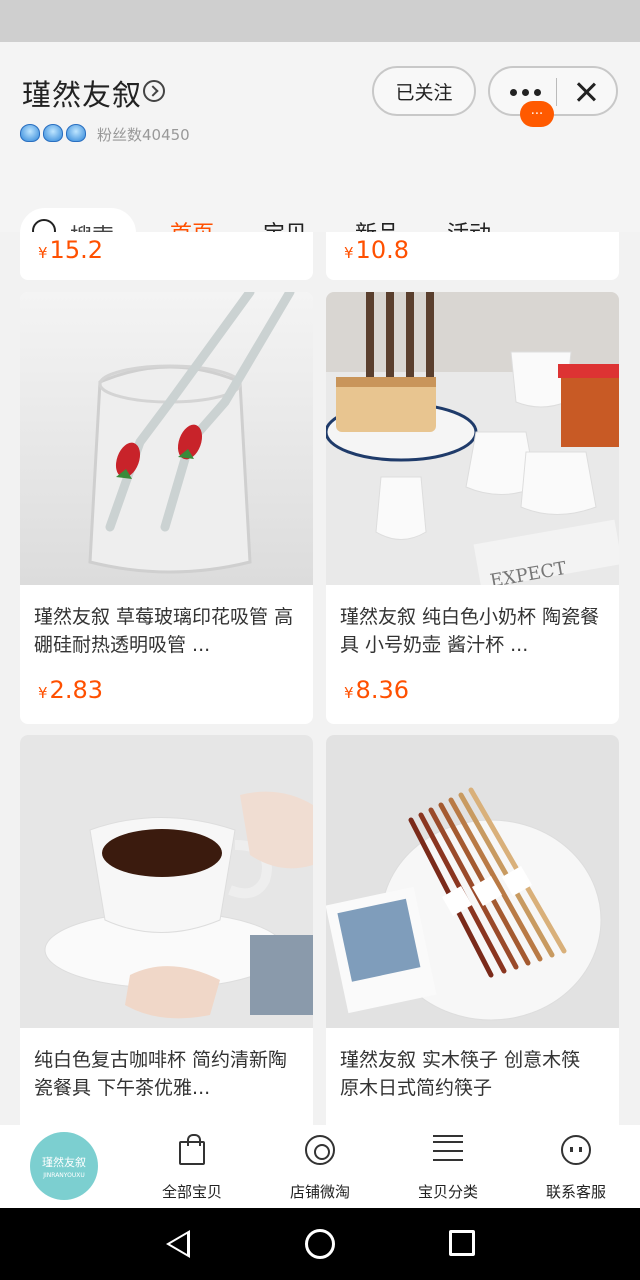 This screenshot has height=1280, width=640. I want to click on product-price: ¥10.8, so click(376, 250).